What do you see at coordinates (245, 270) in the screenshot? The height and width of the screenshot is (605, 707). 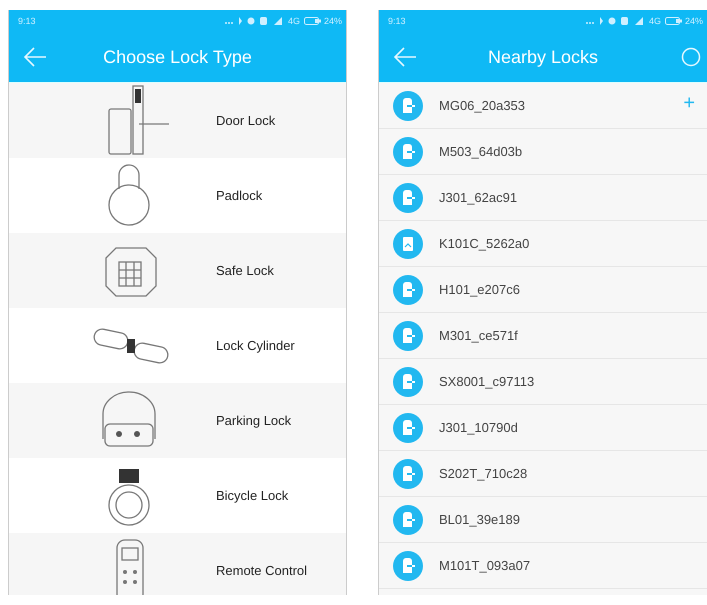 I see `lock-type-label: Safe Lock` at bounding box center [245, 270].